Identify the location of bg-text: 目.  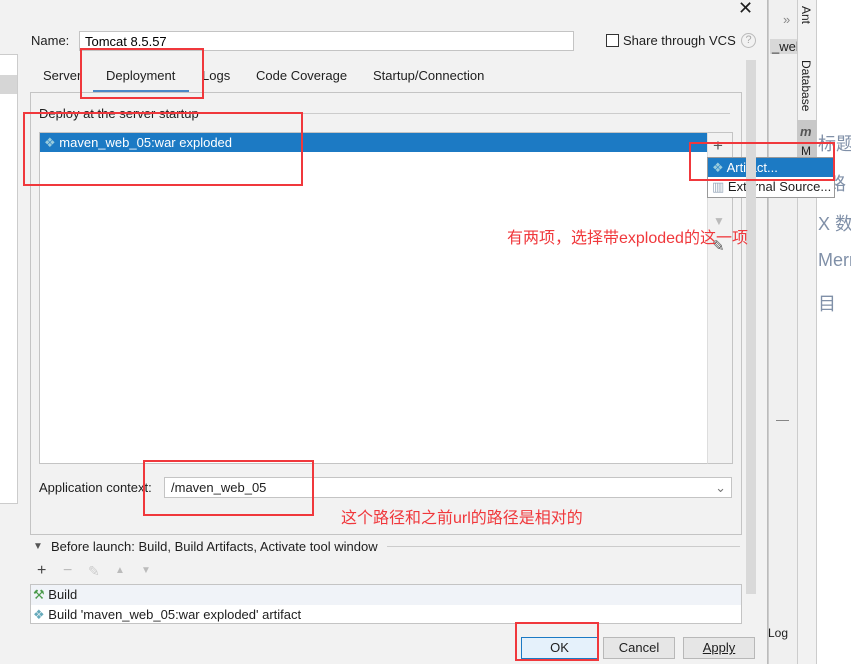
(827, 304).